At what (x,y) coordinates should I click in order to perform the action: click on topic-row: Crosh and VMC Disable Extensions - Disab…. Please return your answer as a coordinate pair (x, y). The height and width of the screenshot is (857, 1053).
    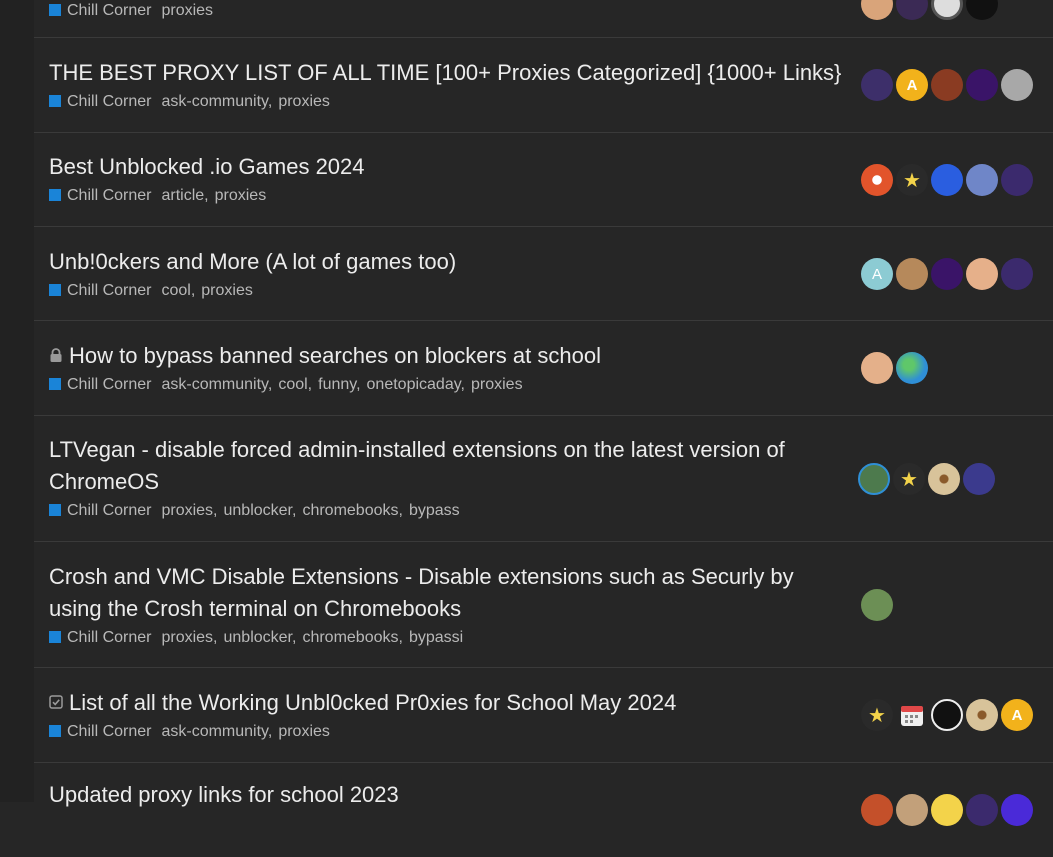
    Looking at the image, I should click on (543, 605).